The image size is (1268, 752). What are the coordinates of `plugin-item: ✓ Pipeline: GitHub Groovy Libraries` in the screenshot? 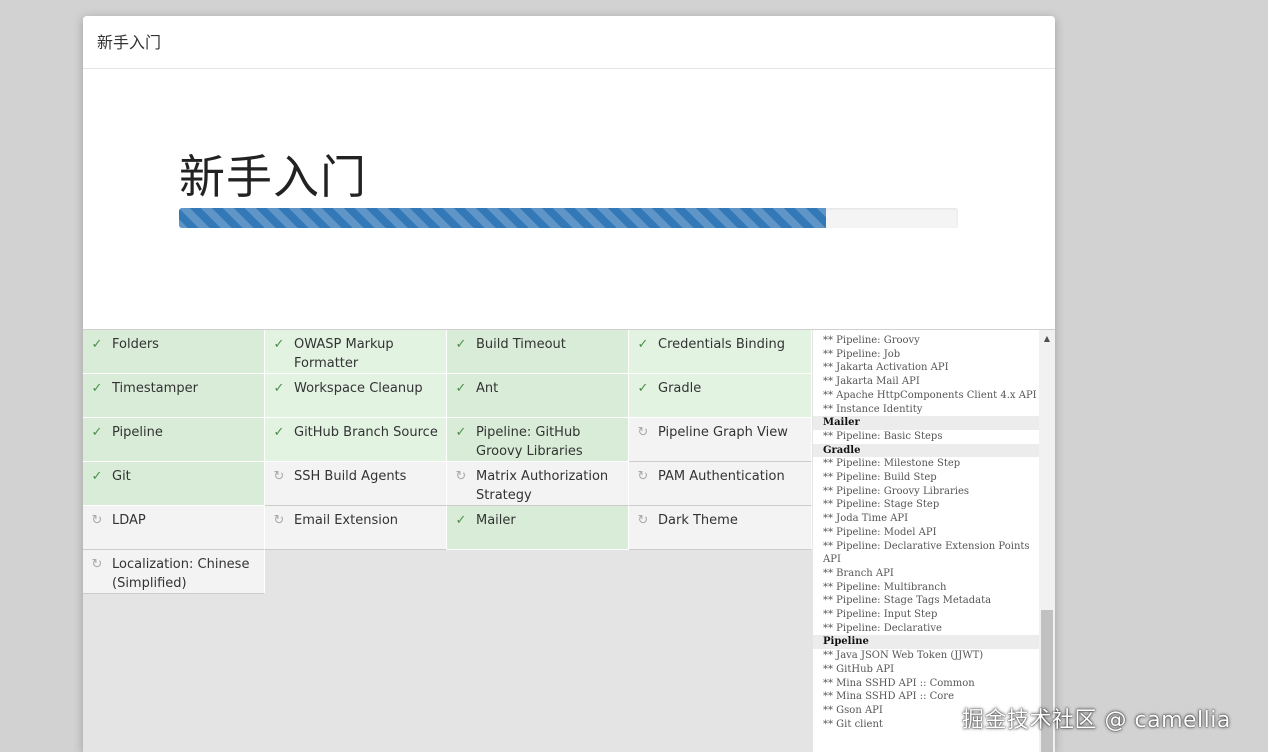 It's located at (538, 440).